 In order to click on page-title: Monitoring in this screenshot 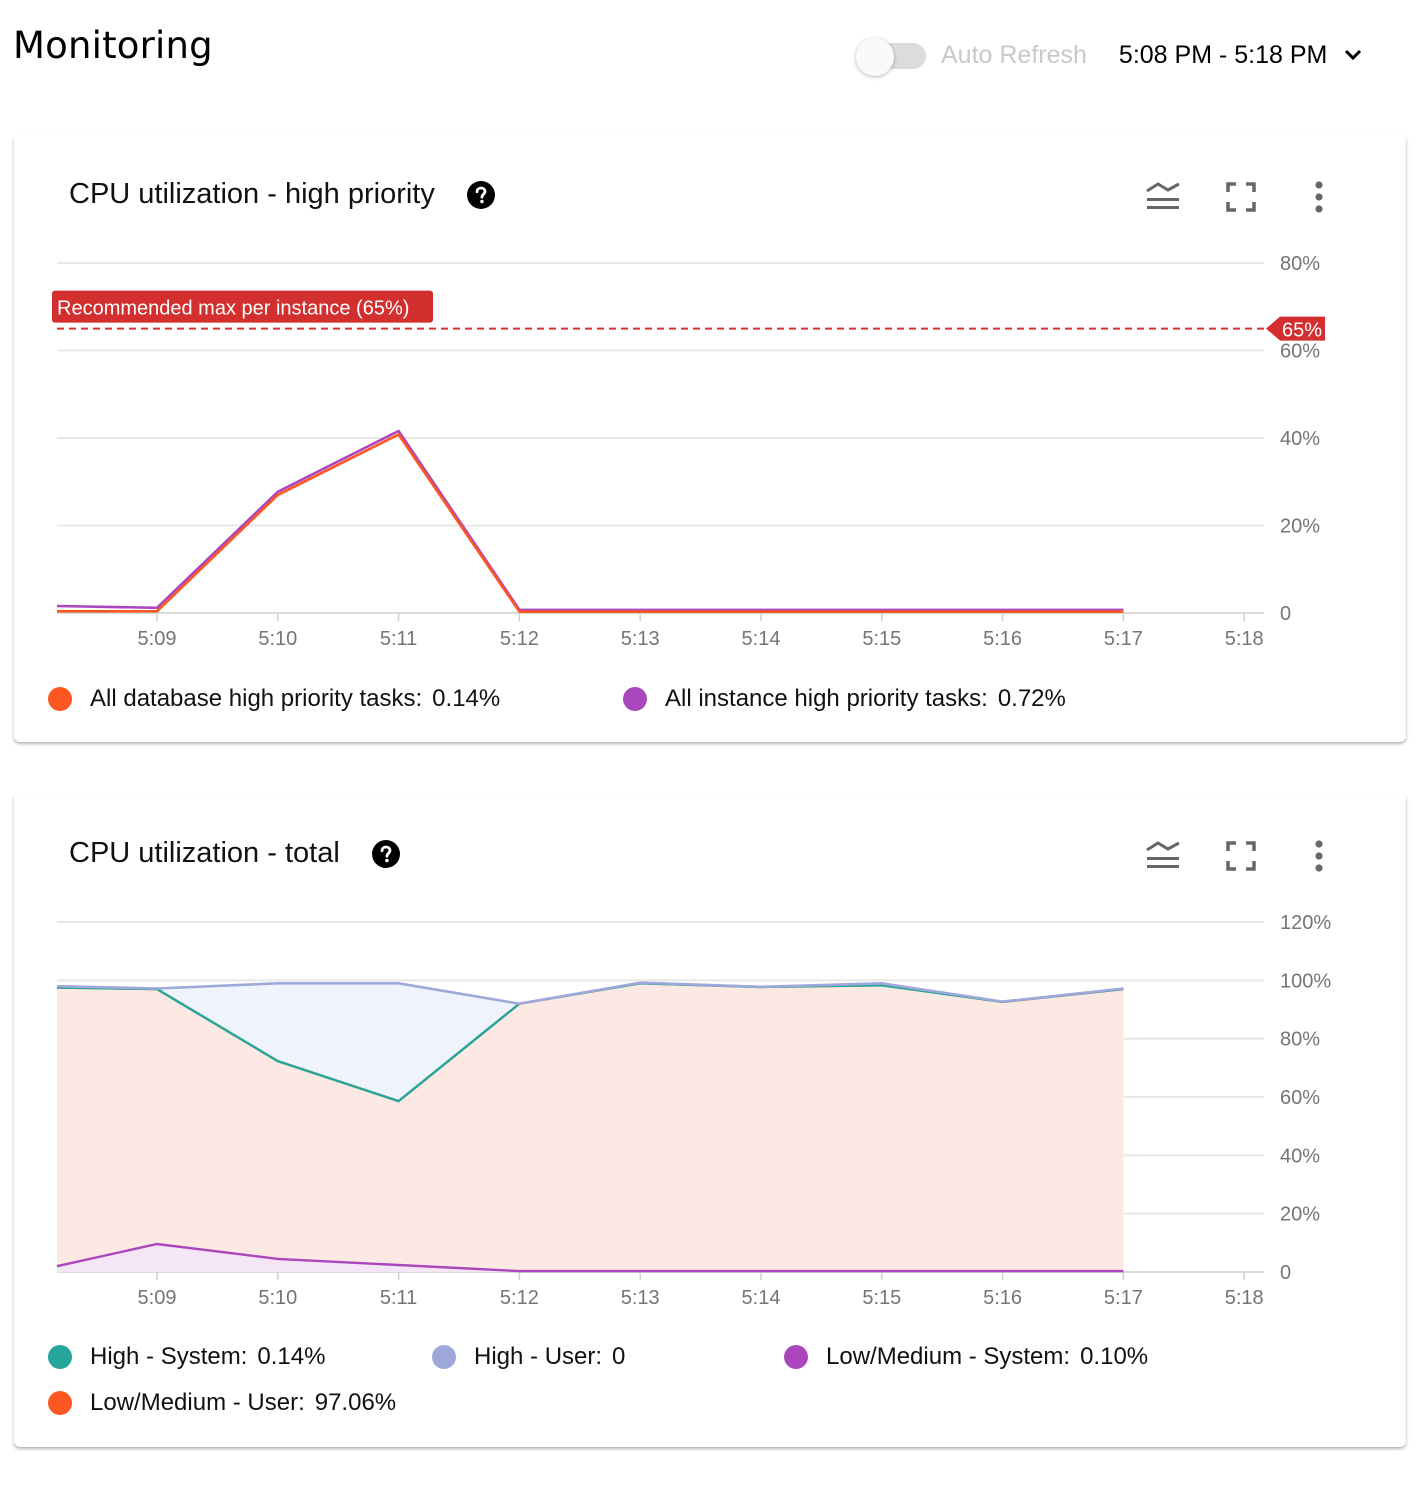, I will do `click(113, 45)`.